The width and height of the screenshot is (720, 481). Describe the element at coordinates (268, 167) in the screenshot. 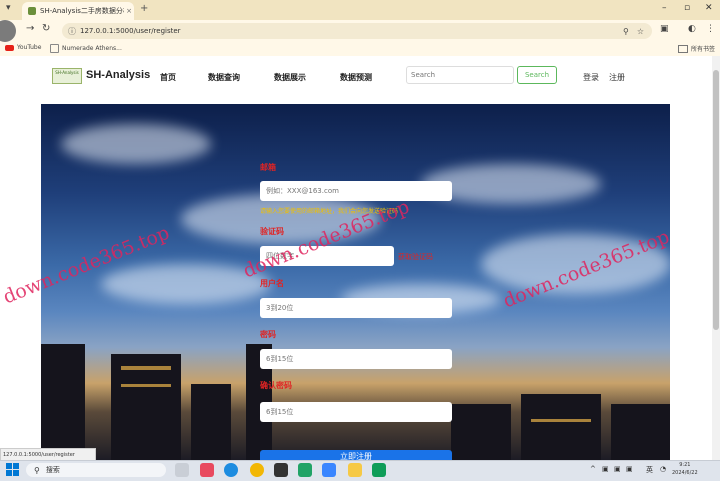

I see `email-label: 邮箱` at that location.